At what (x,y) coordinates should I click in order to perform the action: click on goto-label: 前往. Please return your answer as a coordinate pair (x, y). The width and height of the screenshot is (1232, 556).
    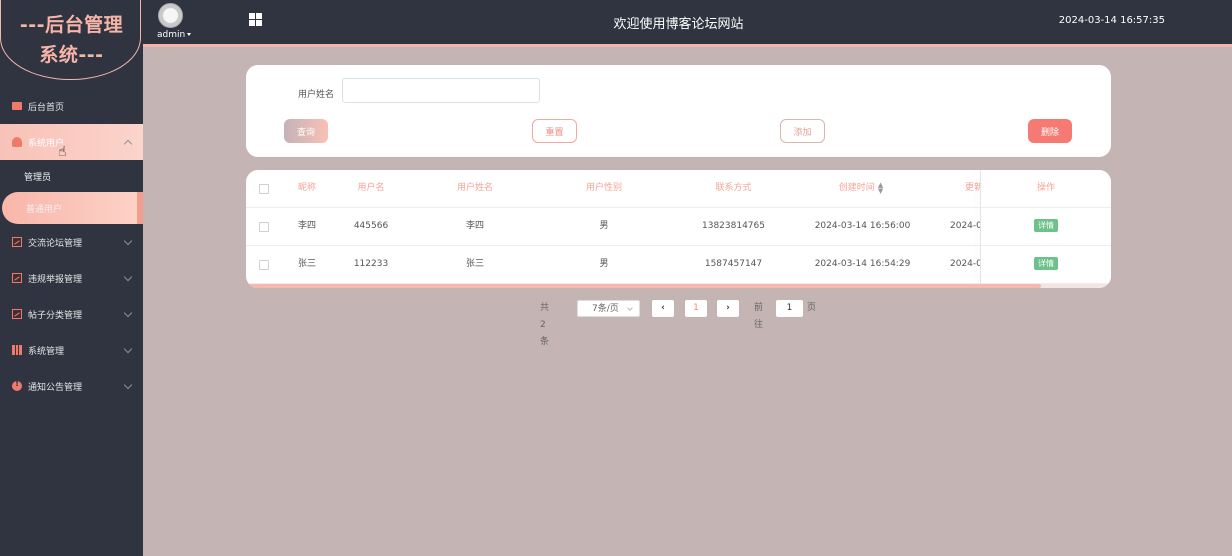
    Looking at the image, I should click on (759, 316).